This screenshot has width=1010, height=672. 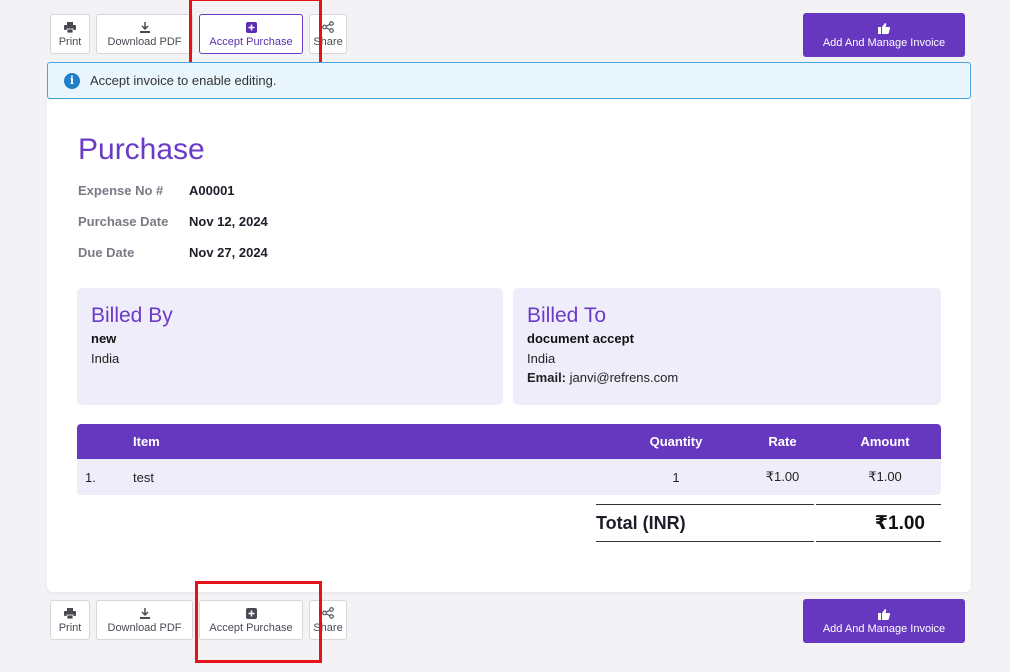 What do you see at coordinates (212, 190) in the screenshot?
I see `meta-value: A00001` at bounding box center [212, 190].